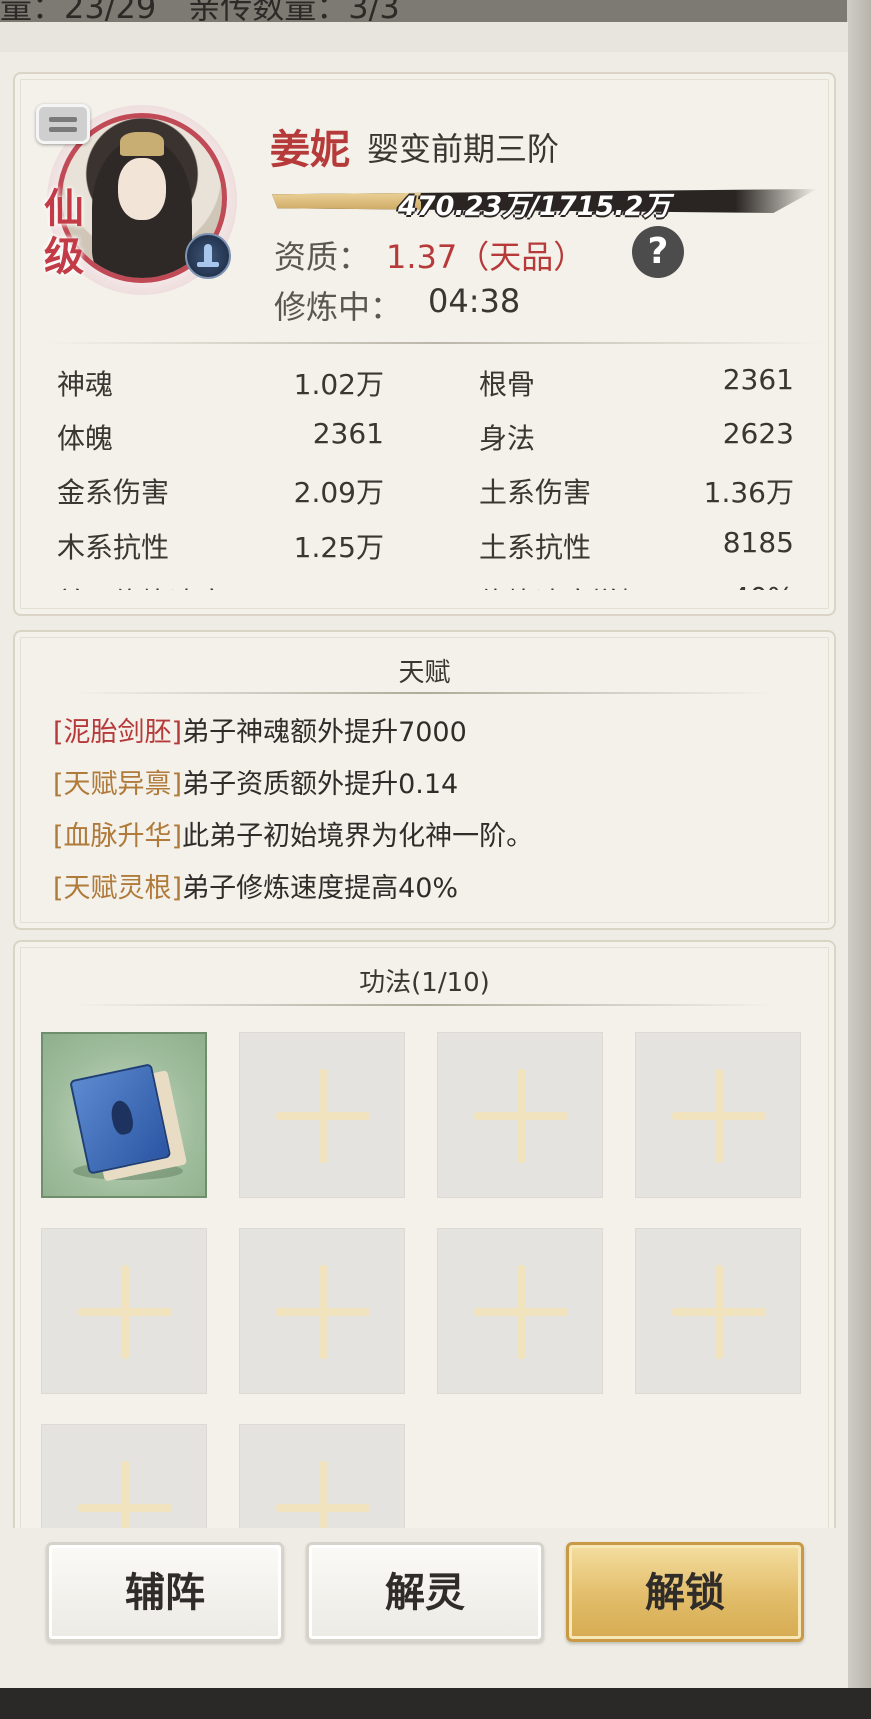 The height and width of the screenshot is (1719, 871). I want to click on question-mark-icon: ?, so click(658, 252).